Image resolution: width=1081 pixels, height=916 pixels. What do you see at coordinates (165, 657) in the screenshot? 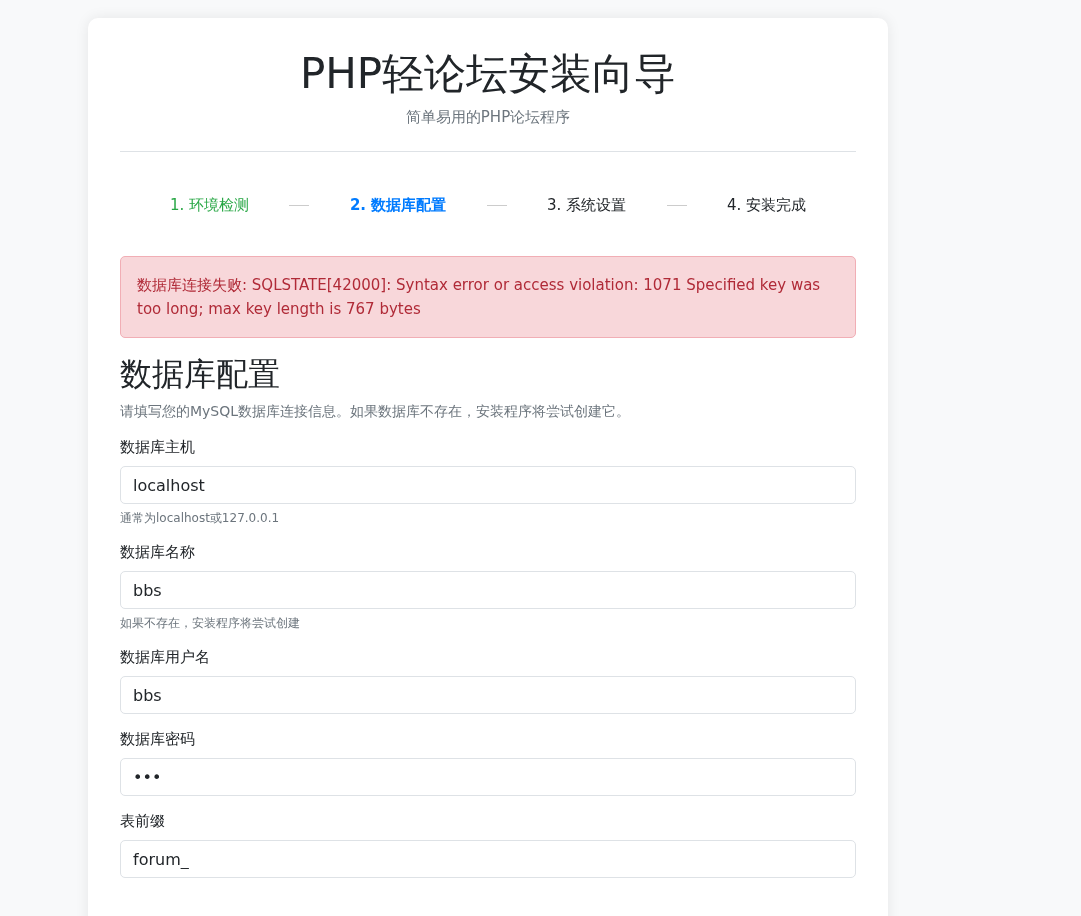
I see `field-label: 数据库用户名` at bounding box center [165, 657].